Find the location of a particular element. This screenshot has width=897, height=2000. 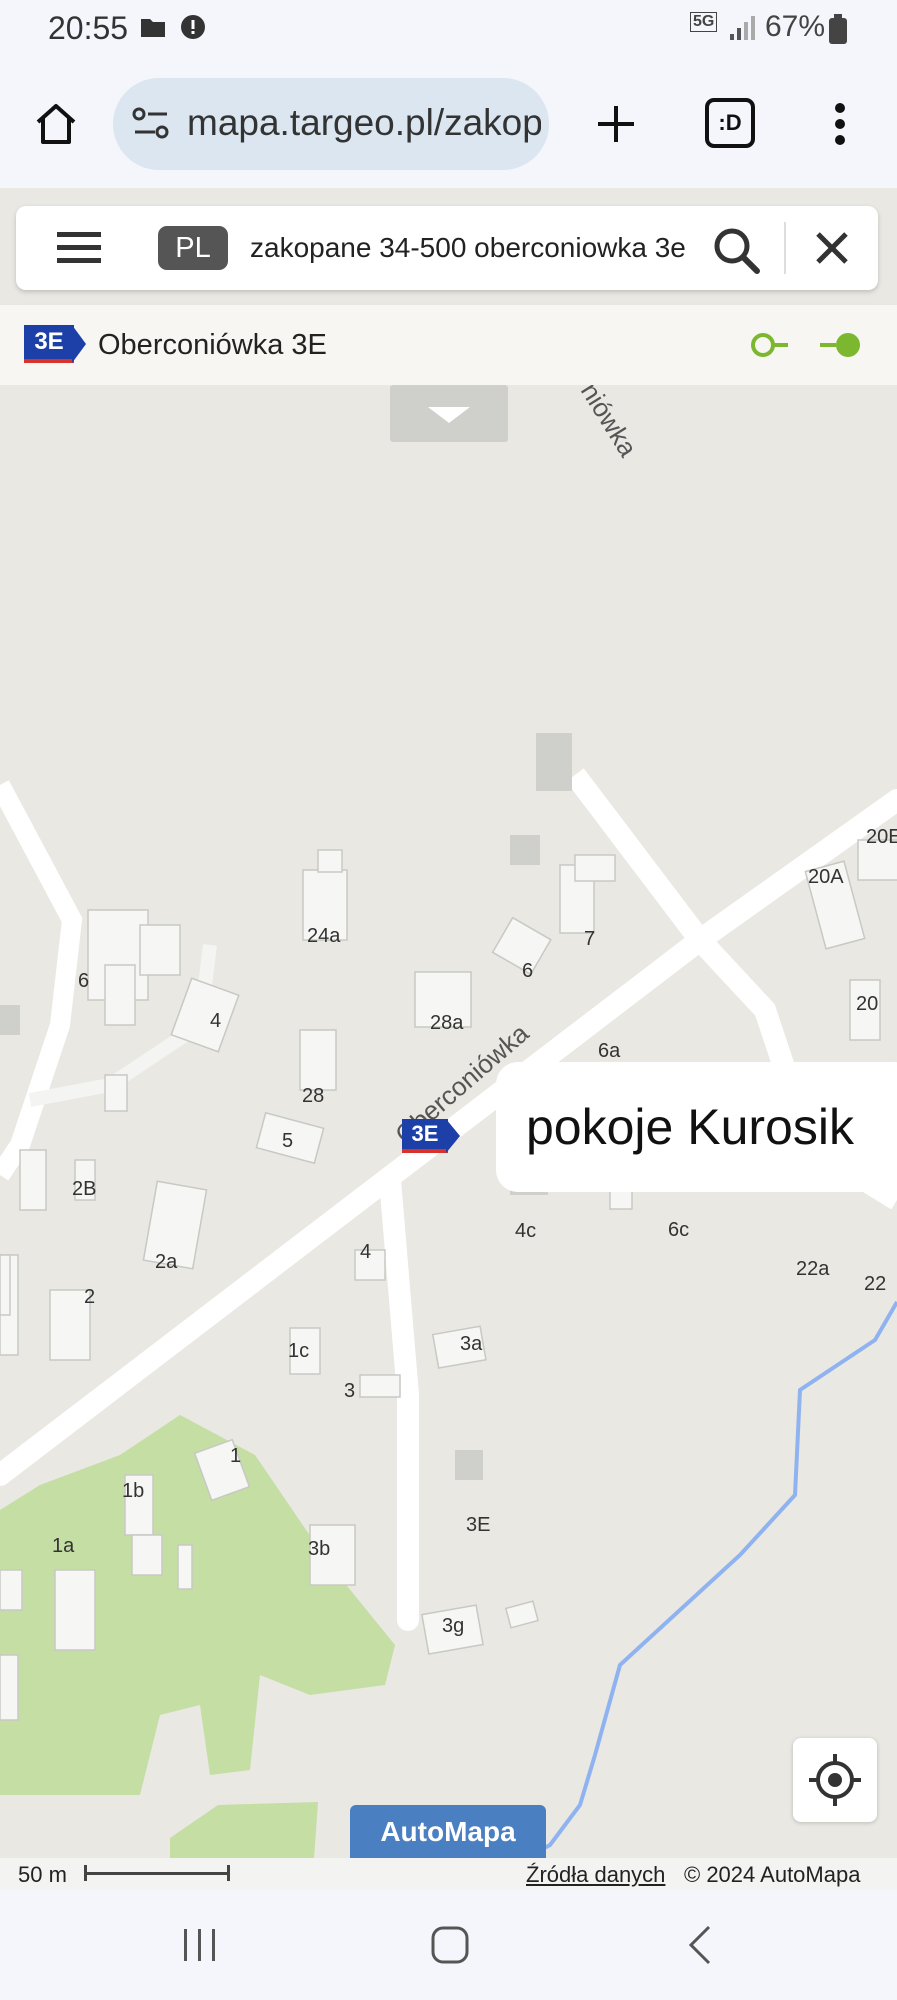

park-area is located at coordinates (244, 1830).